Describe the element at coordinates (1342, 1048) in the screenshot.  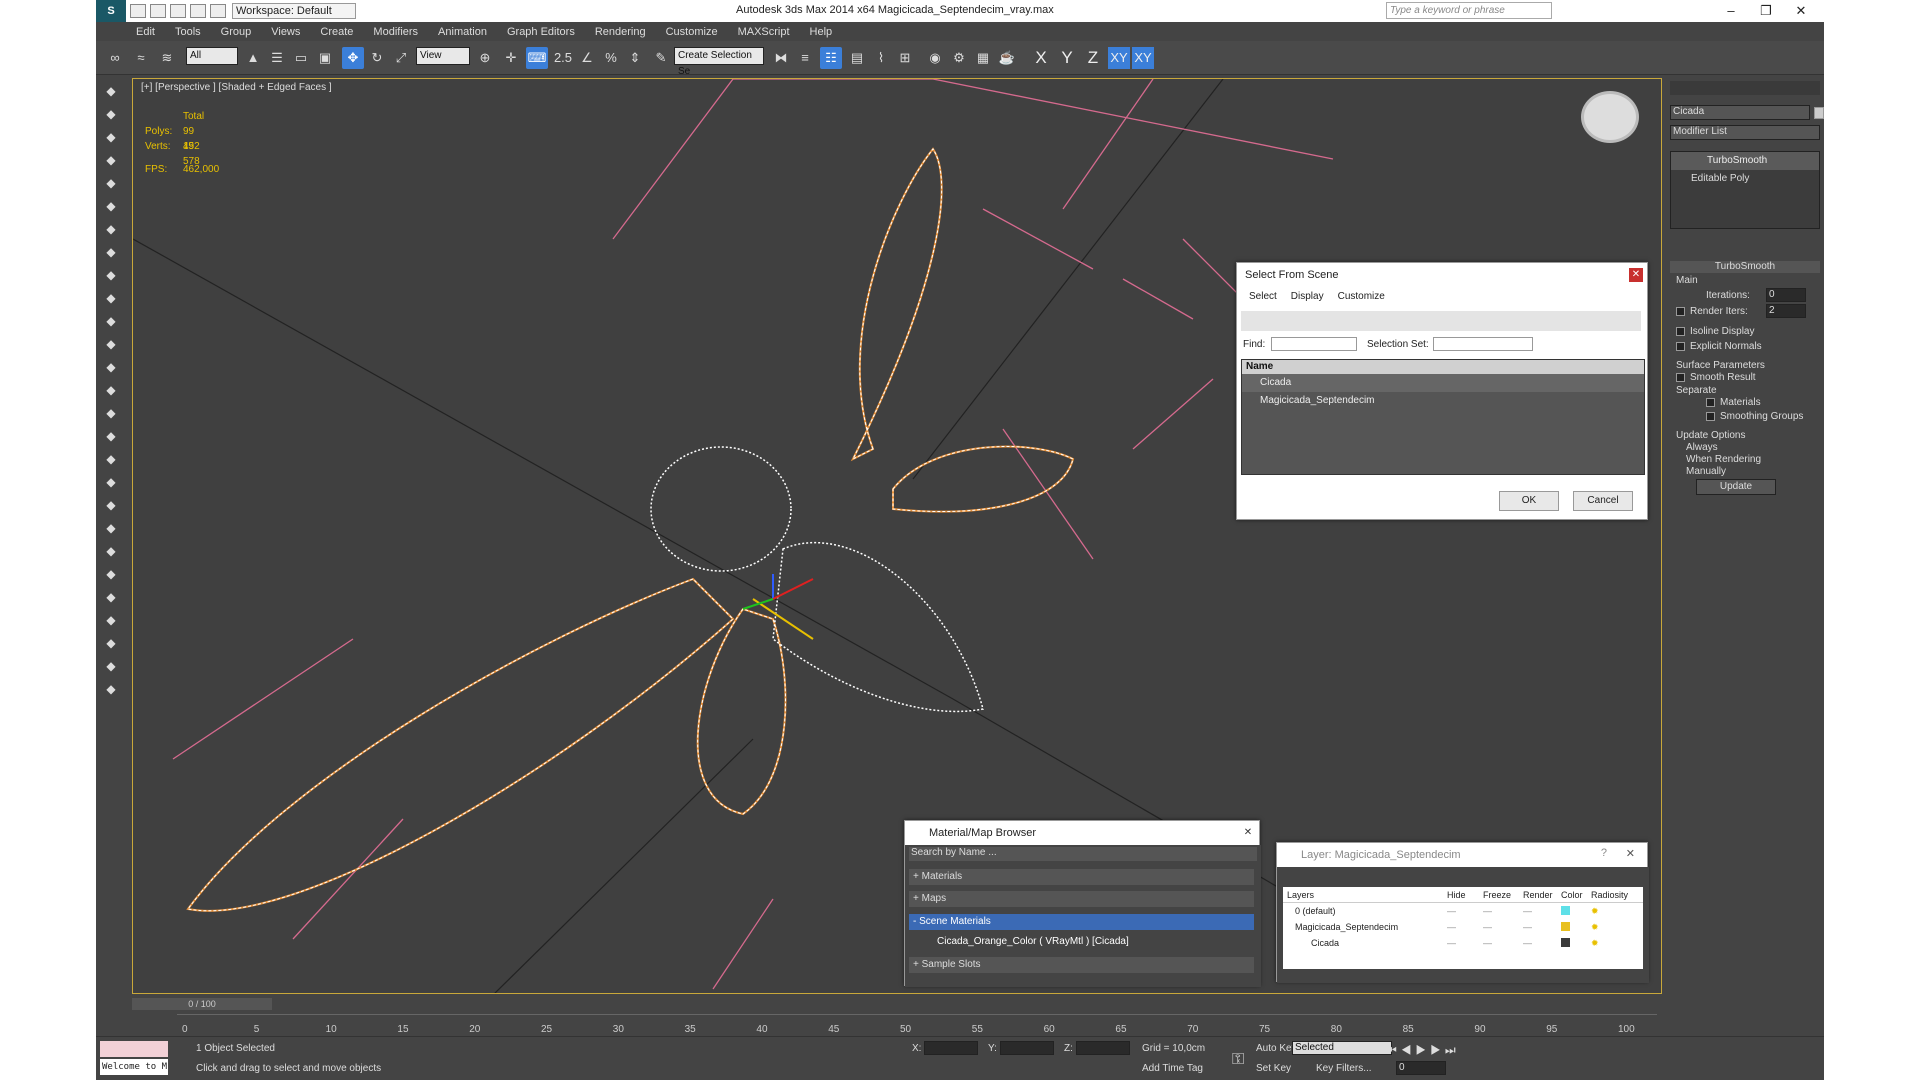
I see `key-mode-dropdown: Selected` at that location.